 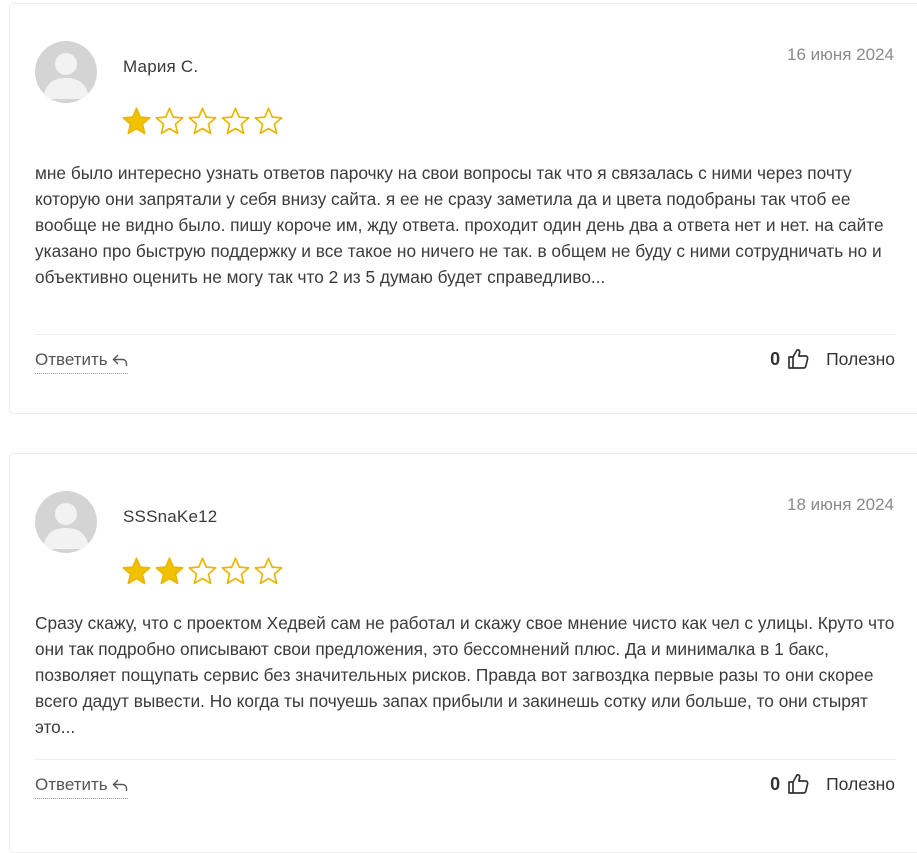 I want to click on review-author: Мария С., so click(x=161, y=66).